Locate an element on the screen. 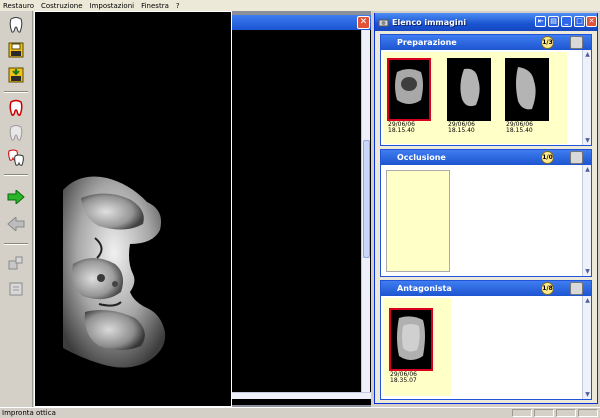  section-antagonista: Antagonista 1/8 29/06/06 18.35.07 ▲ ▼ is located at coordinates (486, 340).